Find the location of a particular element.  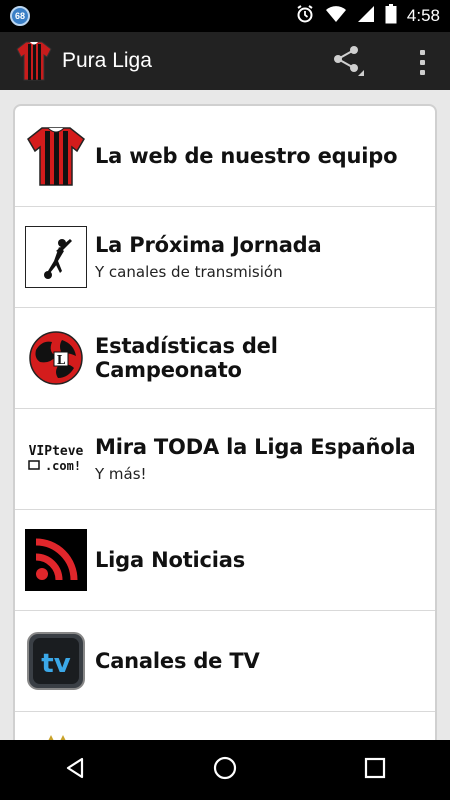

home-button is located at coordinates (225, 770).